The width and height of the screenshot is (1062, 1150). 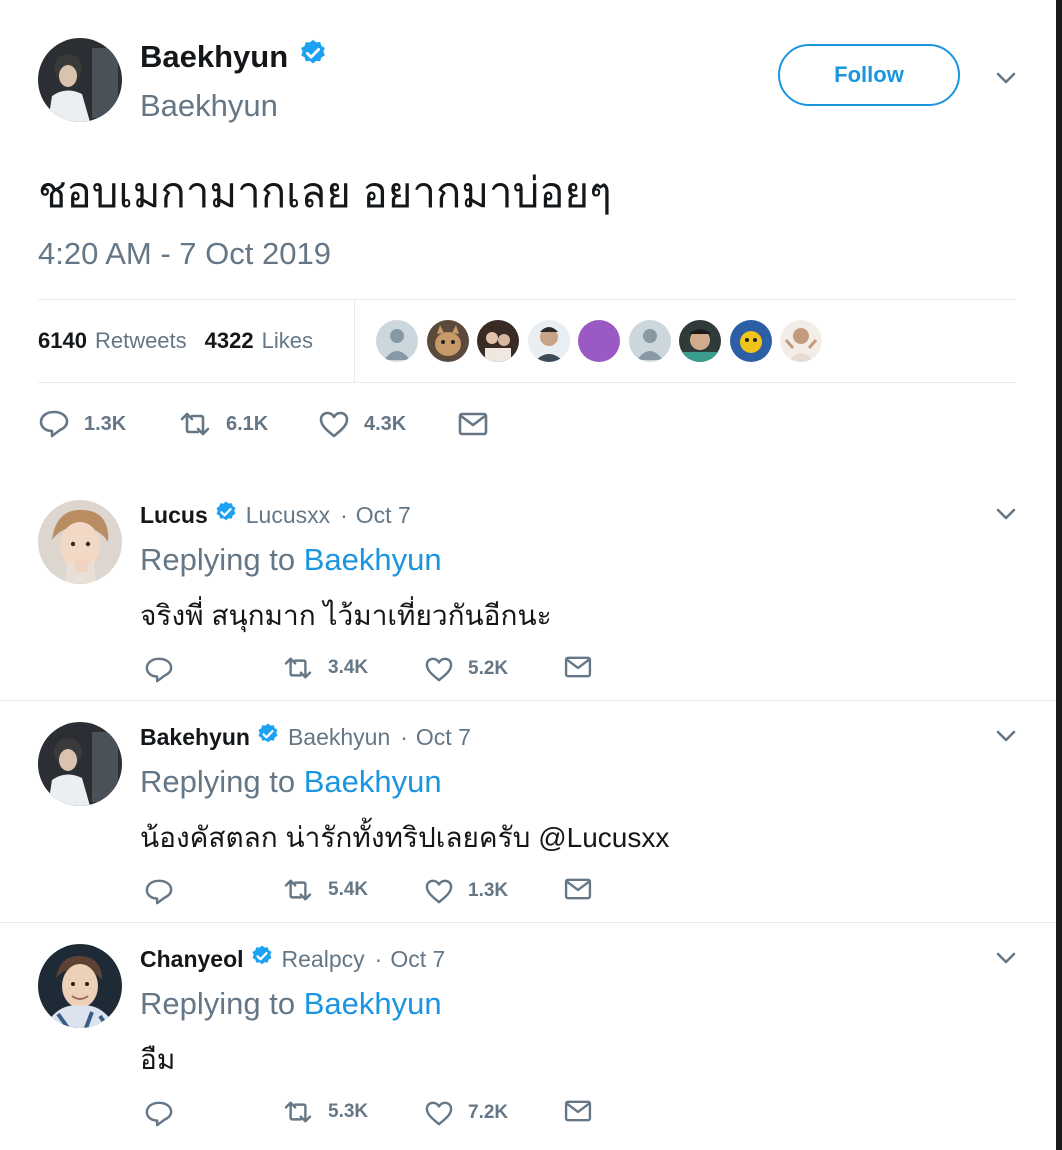 I want to click on retweet-button: 5.3K, so click(x=325, y=1112).